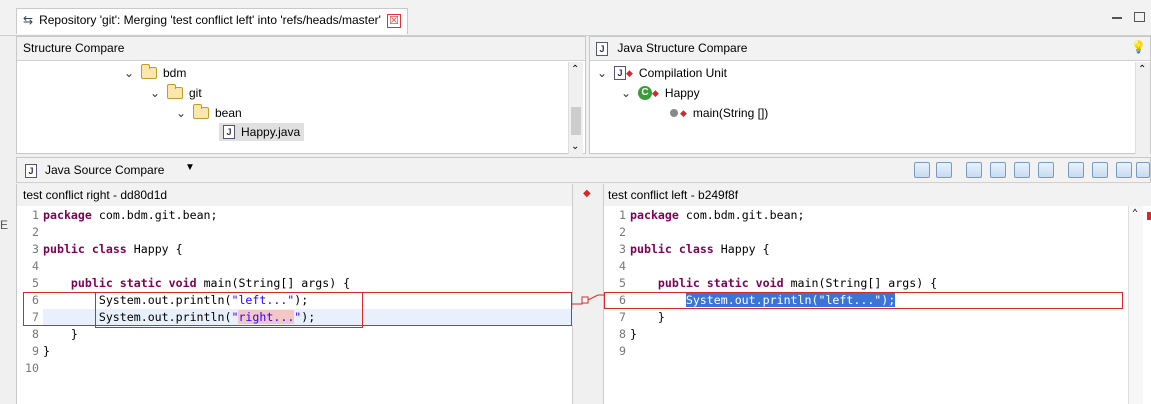  I want to click on copy-right-icon, so click(998, 170).